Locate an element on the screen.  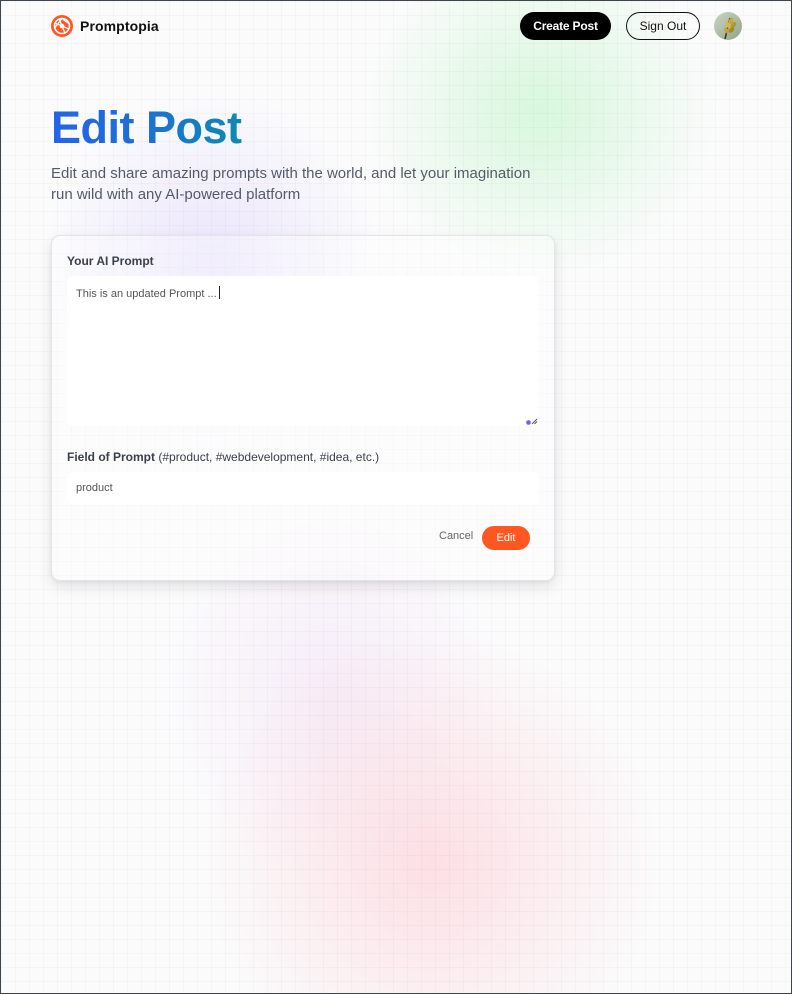
logo-text: Promptopia is located at coordinates (119, 26).